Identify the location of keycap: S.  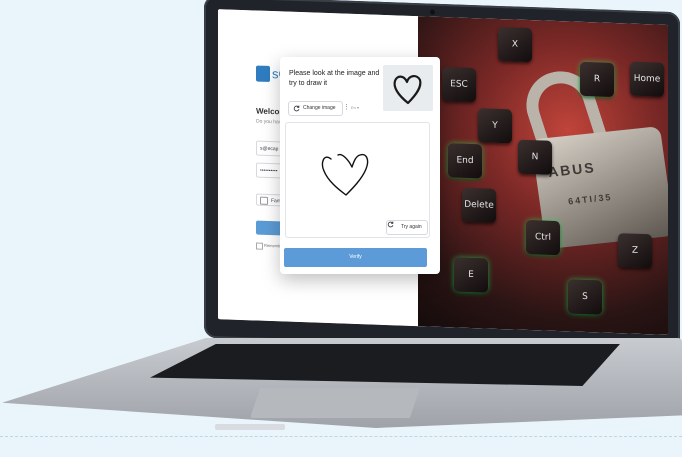
(585, 297).